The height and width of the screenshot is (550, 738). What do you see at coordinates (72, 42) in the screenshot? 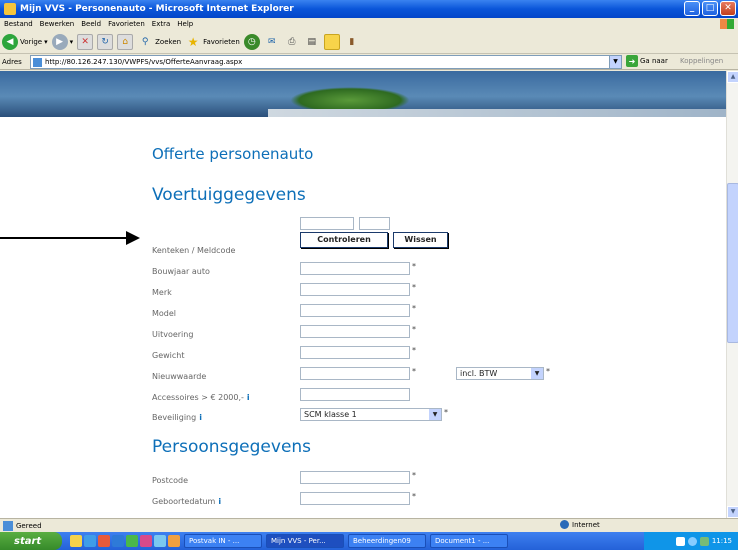
I see `forward-dropdown-icon: ▾` at bounding box center [72, 42].